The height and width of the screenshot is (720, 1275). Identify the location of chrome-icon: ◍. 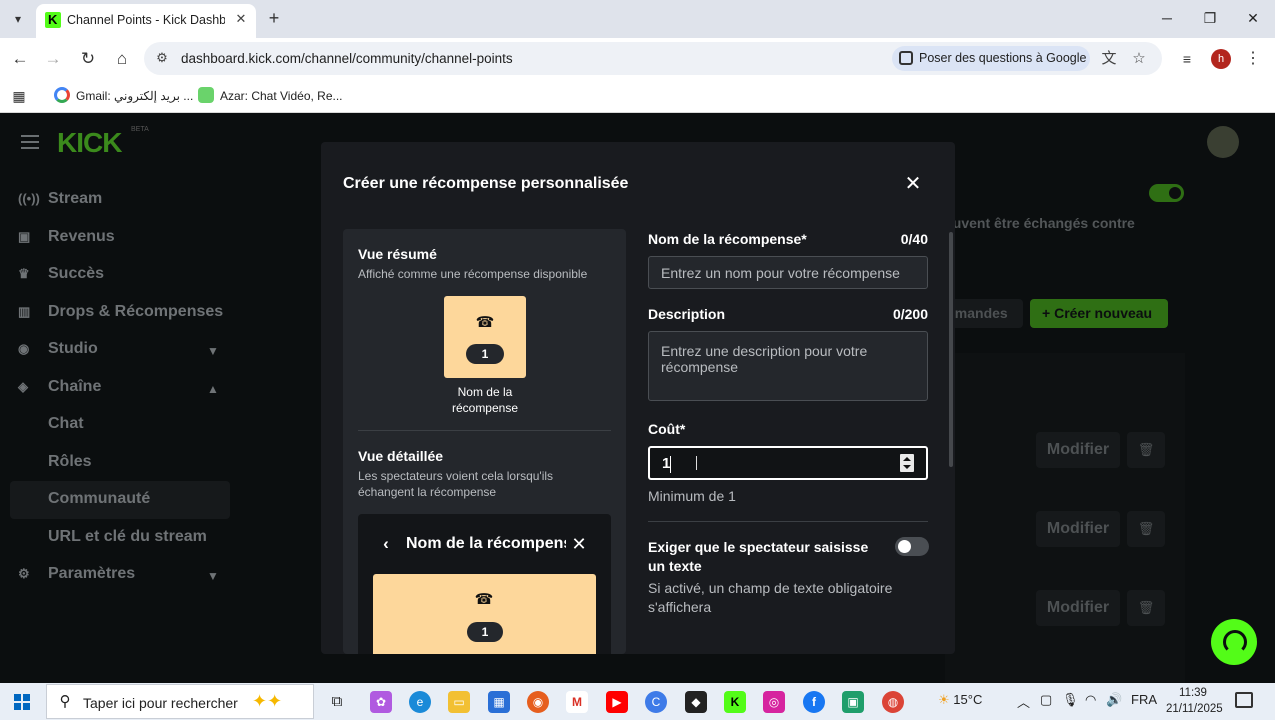
(893, 702).